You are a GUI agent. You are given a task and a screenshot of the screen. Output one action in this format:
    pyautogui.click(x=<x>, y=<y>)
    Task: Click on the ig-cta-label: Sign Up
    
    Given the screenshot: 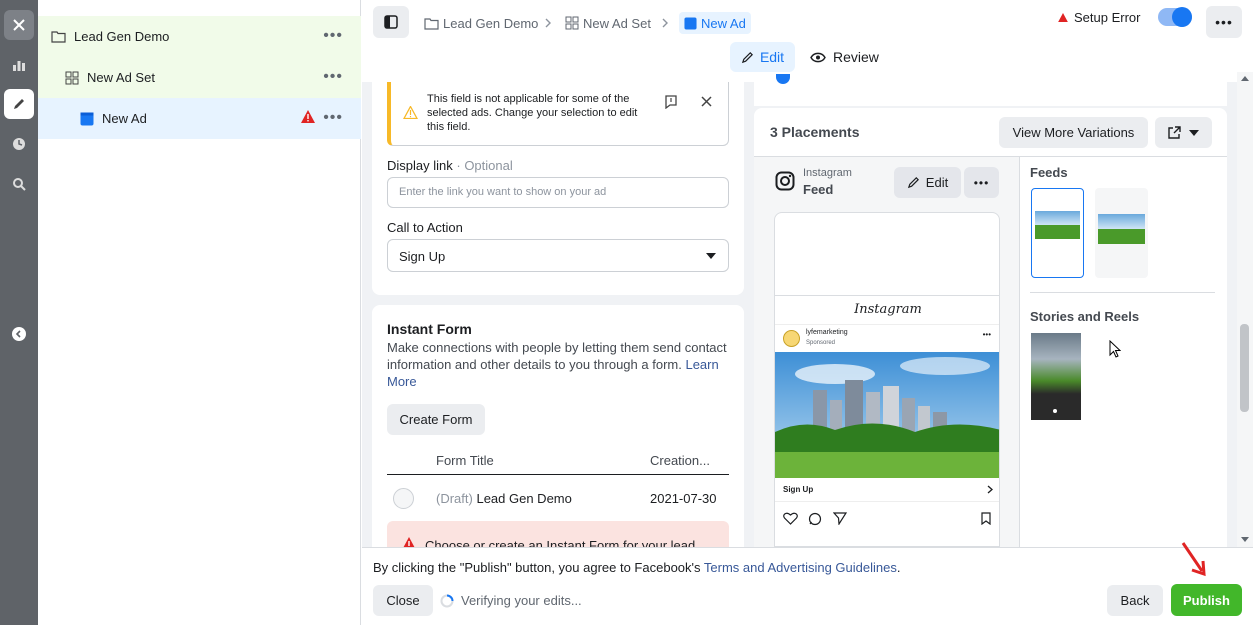 What is the action you would take?
    pyautogui.click(x=798, y=489)
    